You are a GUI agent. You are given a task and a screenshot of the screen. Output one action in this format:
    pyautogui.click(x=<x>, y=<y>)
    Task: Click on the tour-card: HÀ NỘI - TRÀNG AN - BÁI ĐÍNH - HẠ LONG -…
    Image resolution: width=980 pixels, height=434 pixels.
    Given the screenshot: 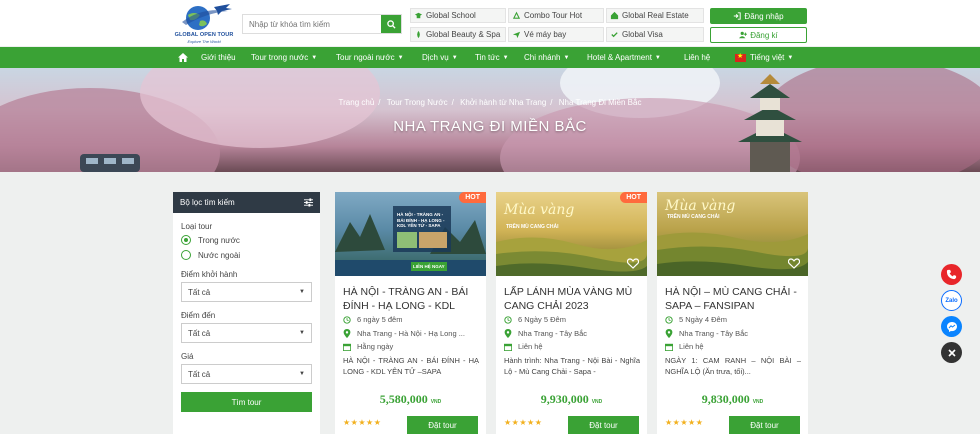 What is the action you would take?
    pyautogui.click(x=410, y=313)
    